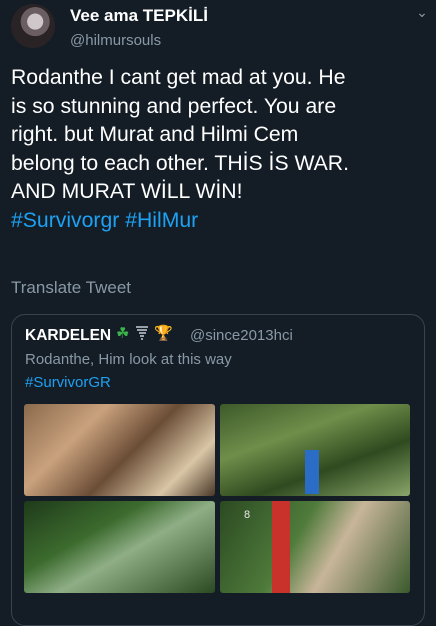 The height and width of the screenshot is (626, 436). I want to click on quoted-handle: @since2013hci, so click(241, 335).